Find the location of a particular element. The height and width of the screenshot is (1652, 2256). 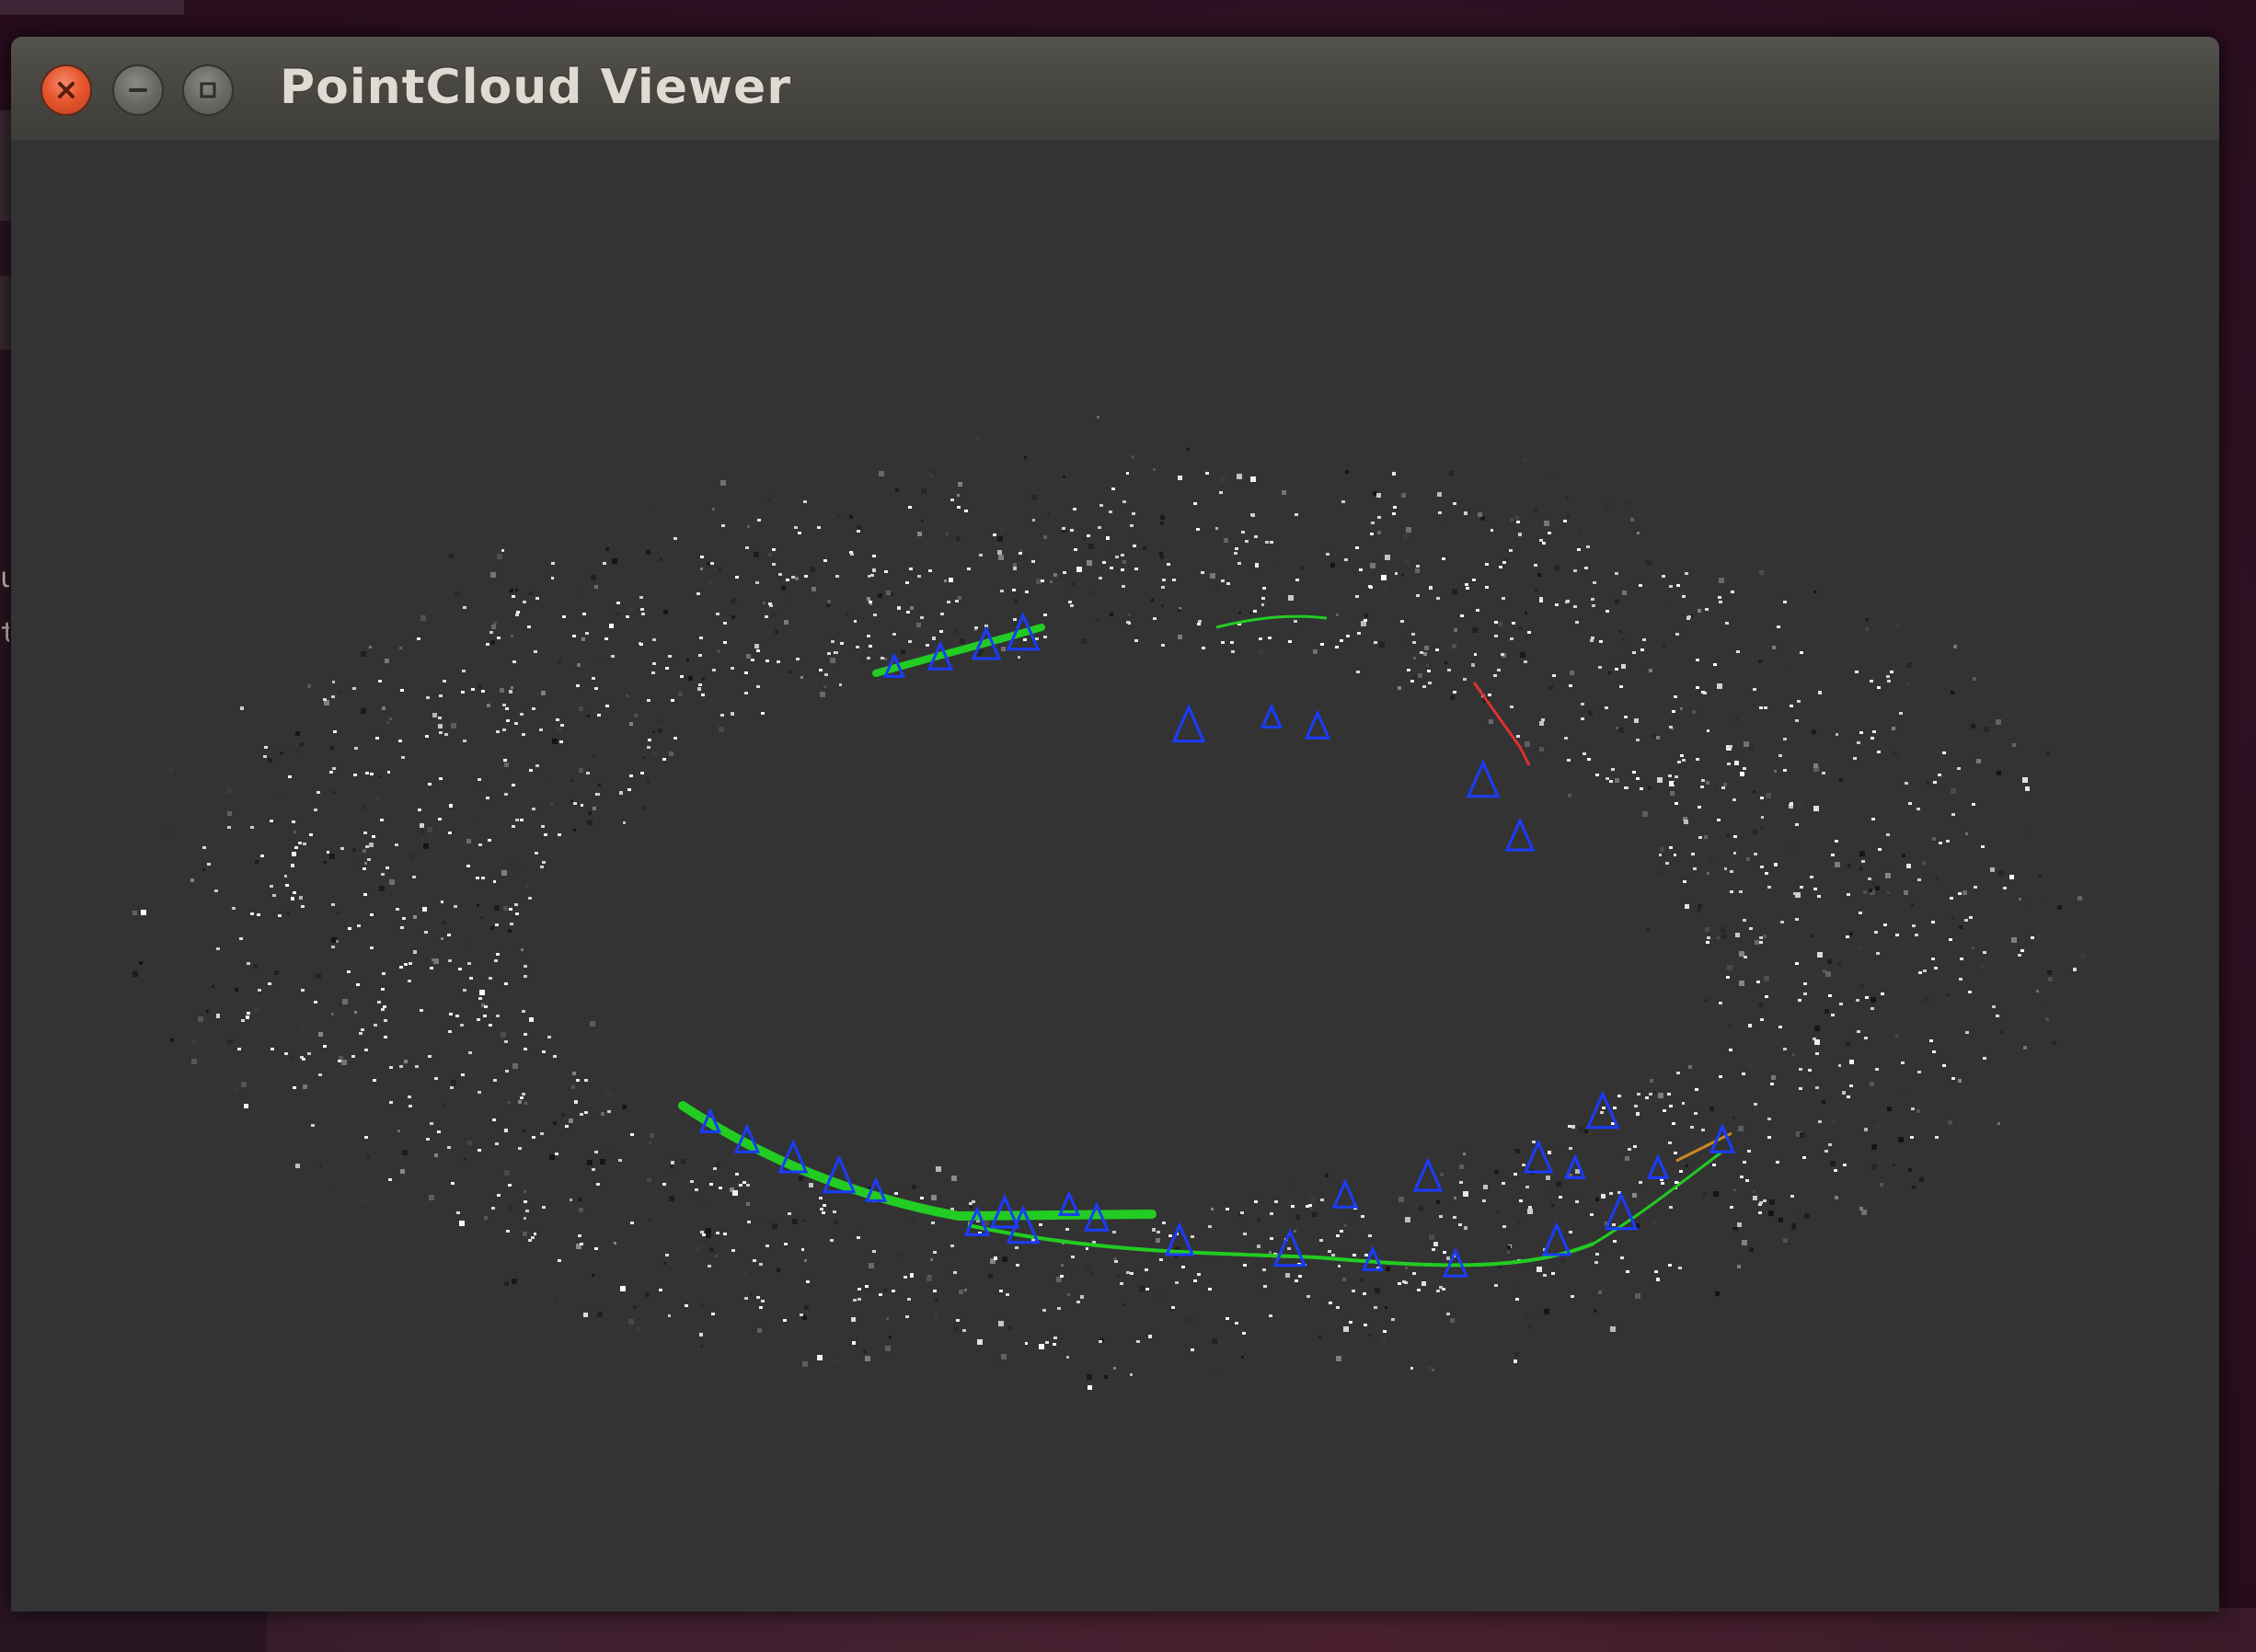

maximize-icon is located at coordinates (208, 90).